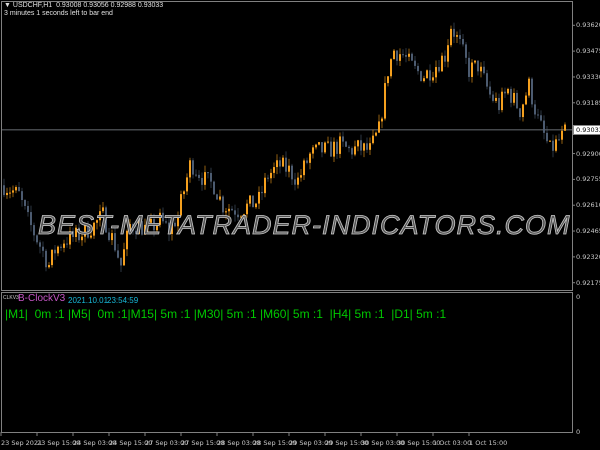 This screenshot has height=450, width=600. Describe the element at coordinates (586, 130) in the screenshot. I see `bid-price-label: 0.93033` at that location.